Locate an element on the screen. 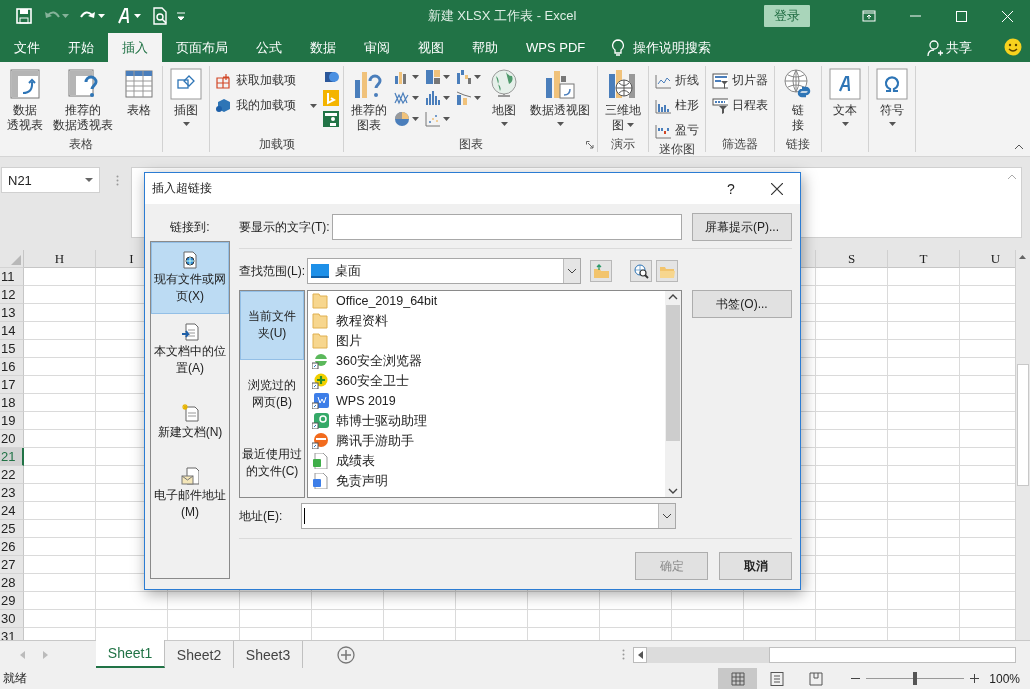 This screenshot has width=1030, height=689. ribbon-button: 插图 is located at coordinates (186, 101).